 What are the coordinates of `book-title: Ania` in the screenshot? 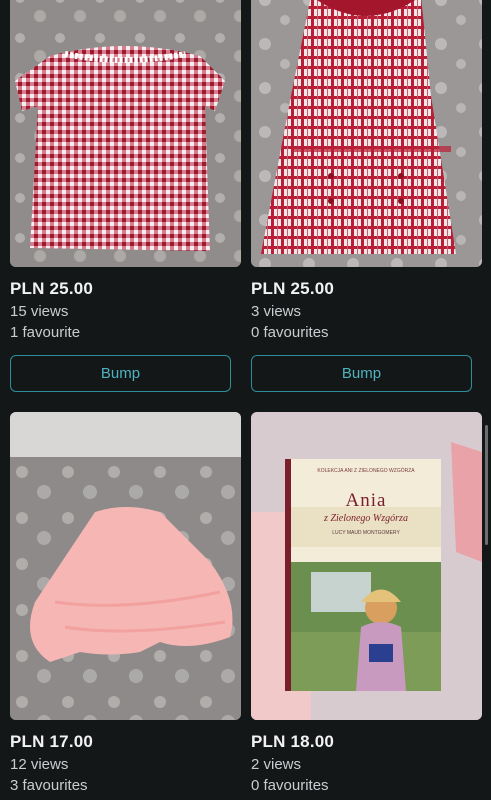 It's located at (366, 500).